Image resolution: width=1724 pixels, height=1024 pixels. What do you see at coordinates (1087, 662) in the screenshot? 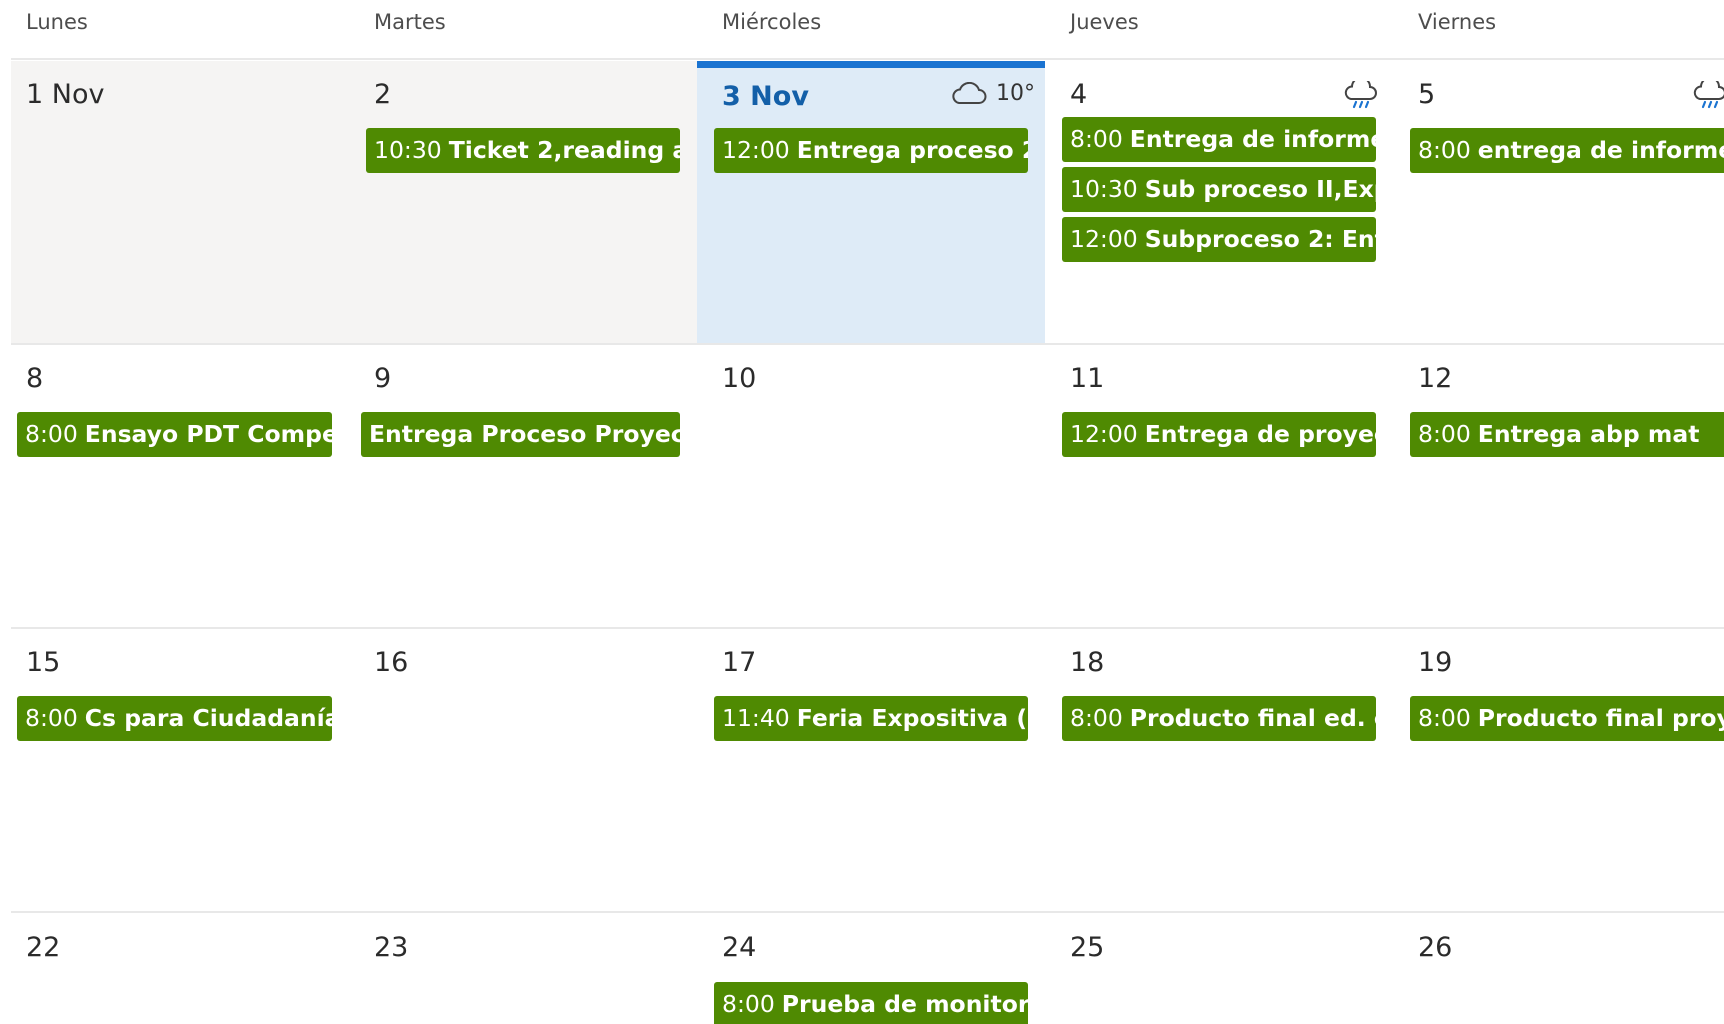
I see `date-number: 18` at bounding box center [1087, 662].